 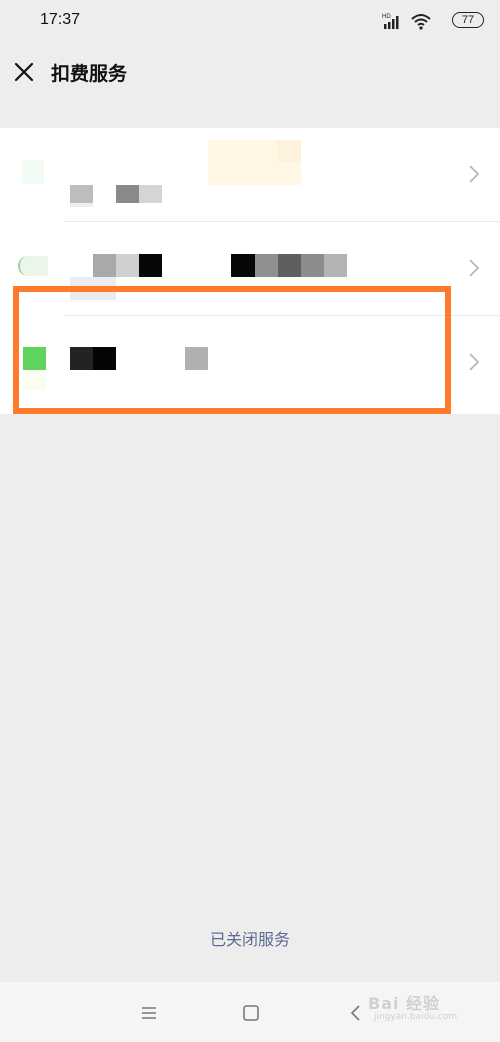 I want to click on page-title: 扣费服务, so click(x=89, y=74).